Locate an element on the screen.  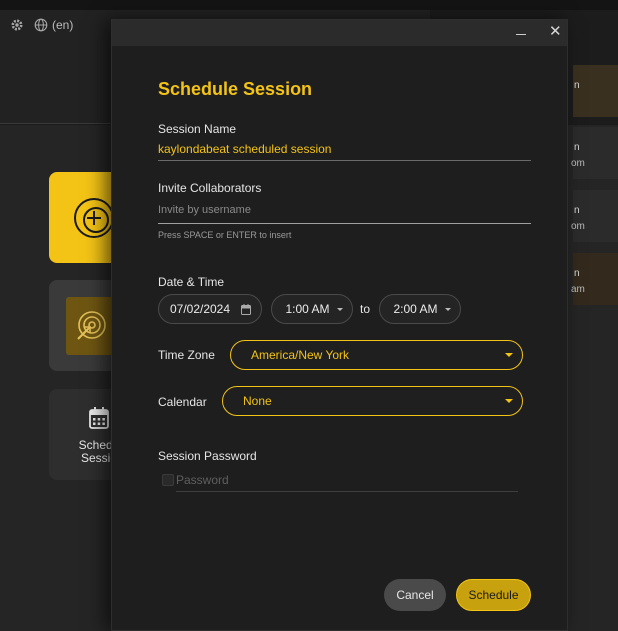
calendar-value: None is located at coordinates (257, 401).